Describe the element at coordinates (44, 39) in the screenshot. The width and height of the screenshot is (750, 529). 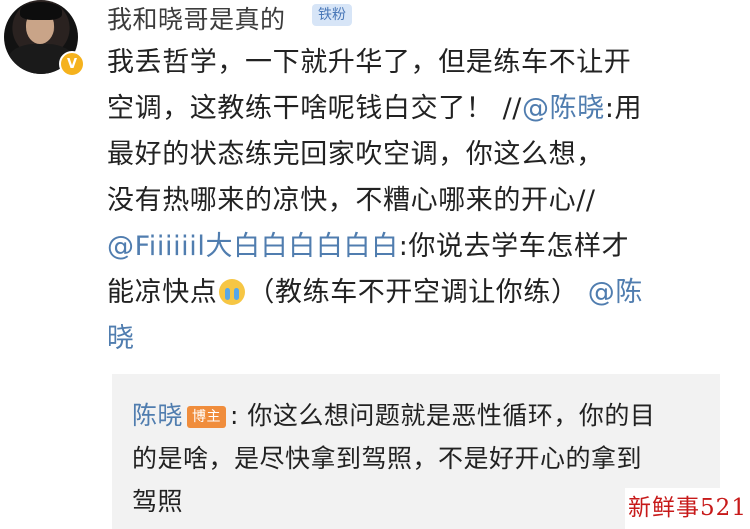
I see `avatar: V` at that location.